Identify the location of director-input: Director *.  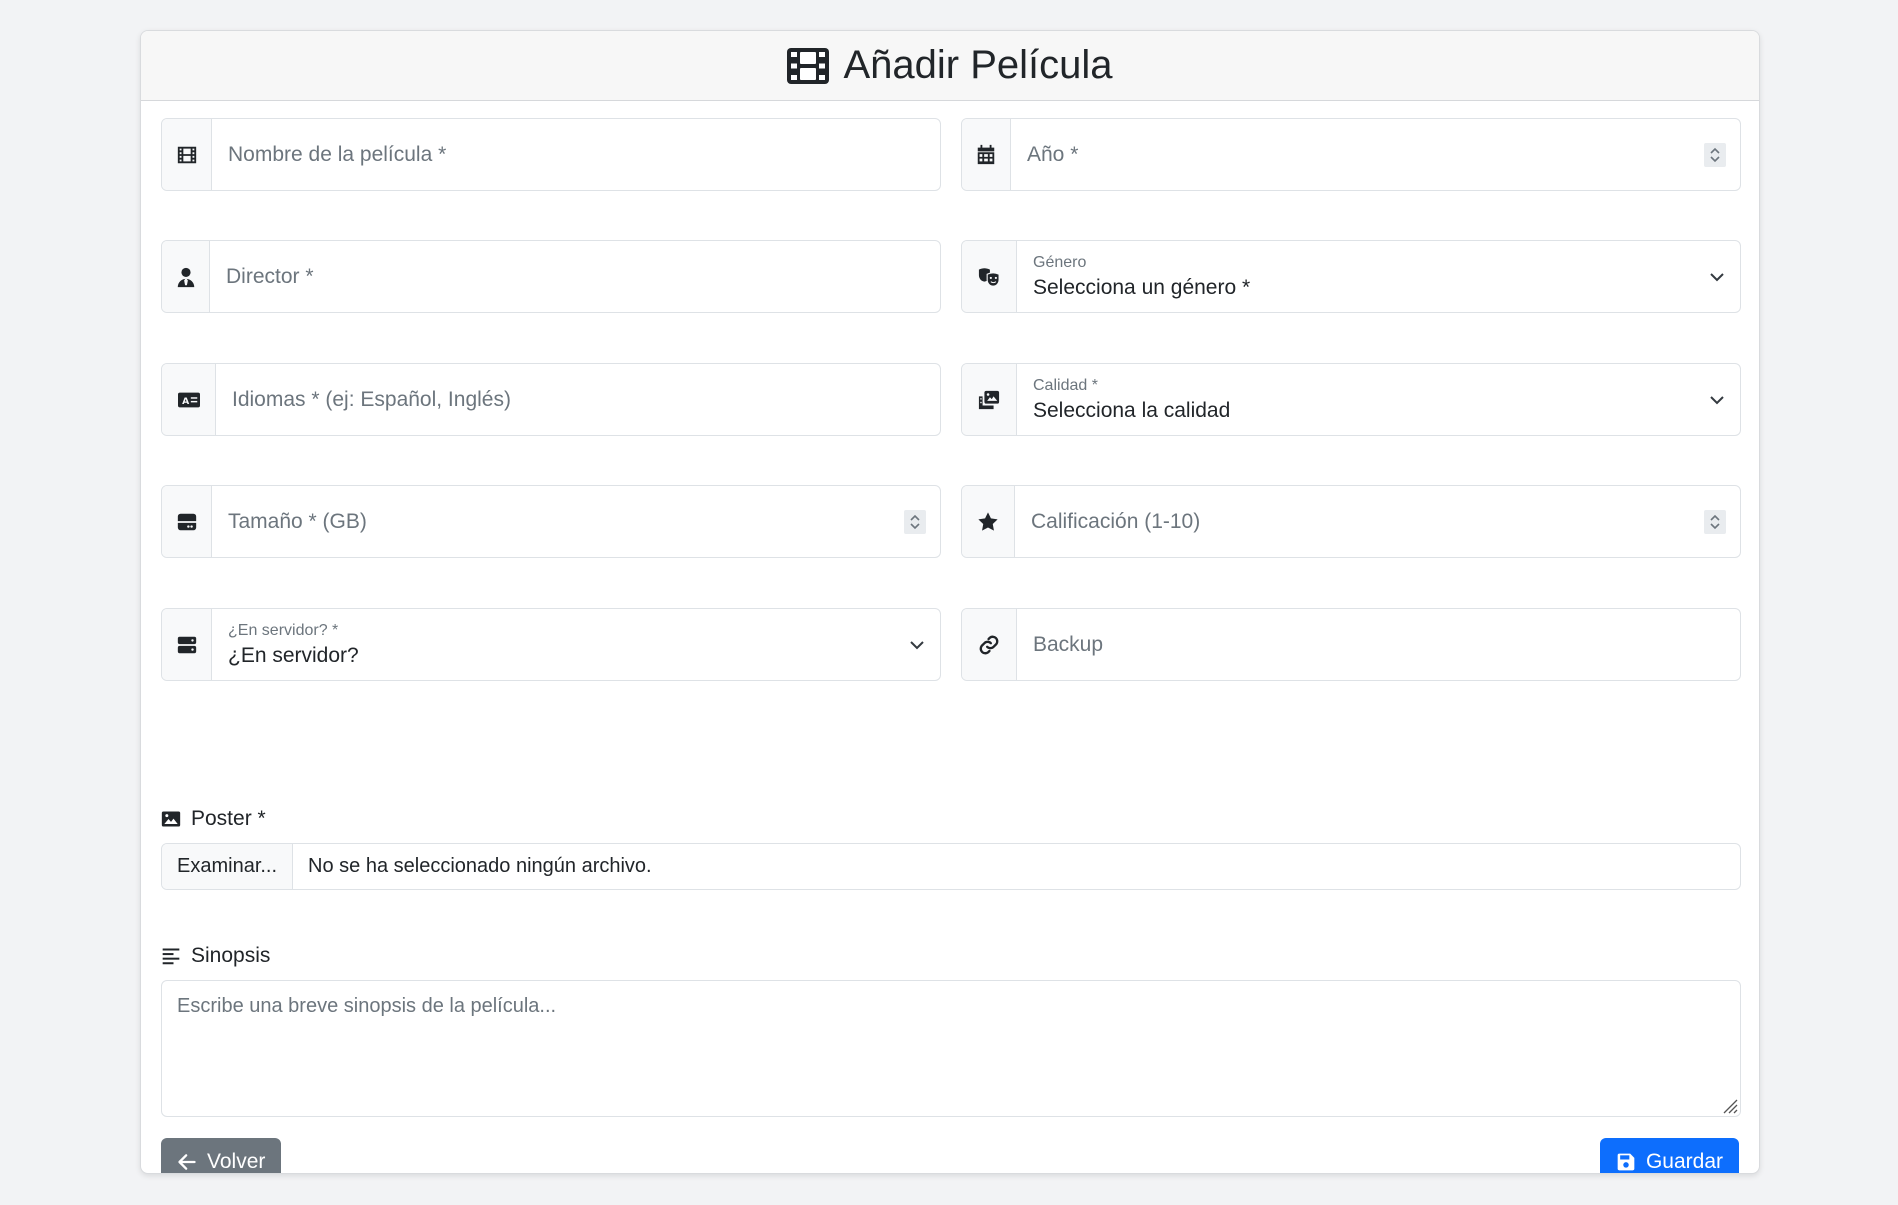
(575, 276).